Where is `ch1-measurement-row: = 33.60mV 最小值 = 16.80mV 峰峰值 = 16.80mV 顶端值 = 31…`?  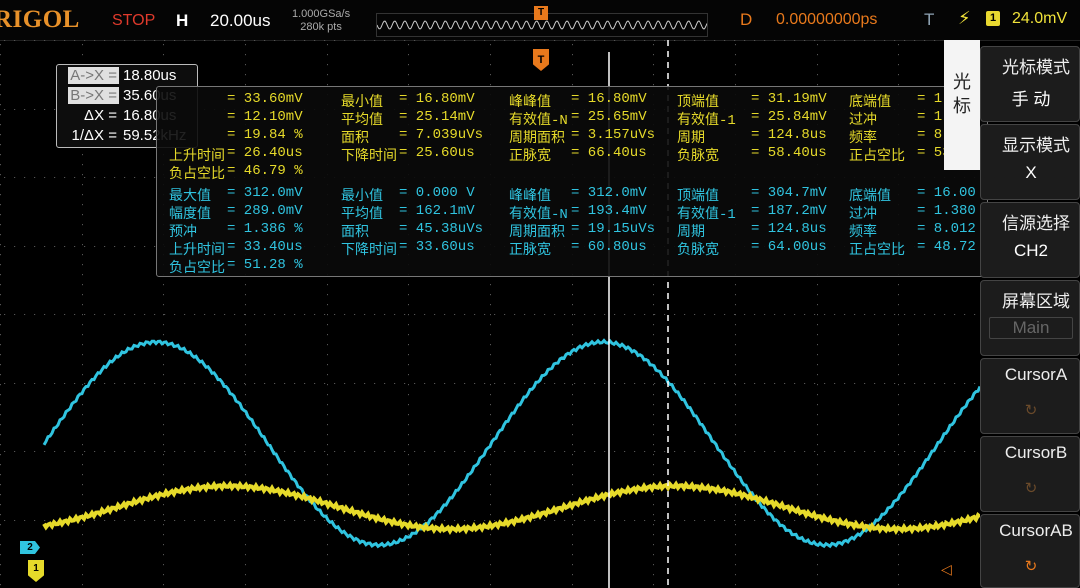 ch1-measurement-row: = 33.60mV 最小值 = 16.80mV 峰峰值 = 16.80mV 顶端值 = 31… is located at coordinates (572, 101).